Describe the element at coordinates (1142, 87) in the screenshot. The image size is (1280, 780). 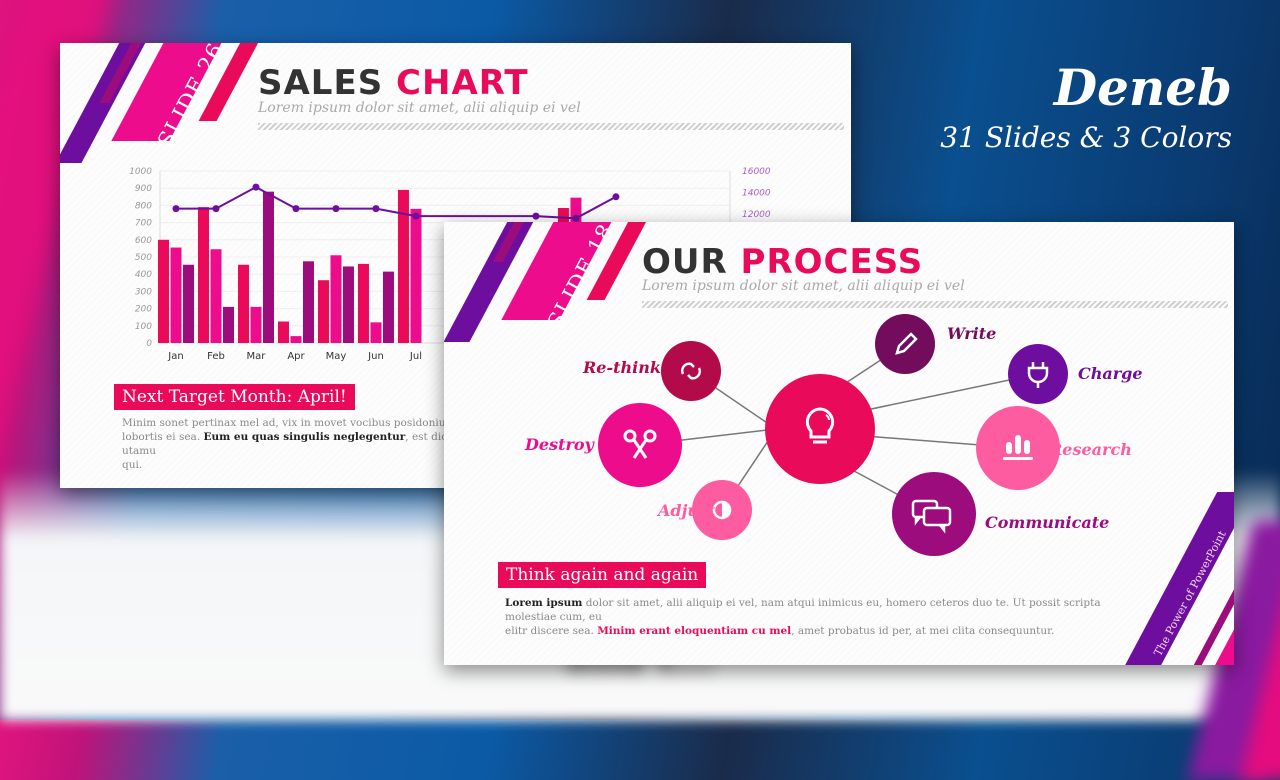
I see `brand-name: Deneb` at that location.